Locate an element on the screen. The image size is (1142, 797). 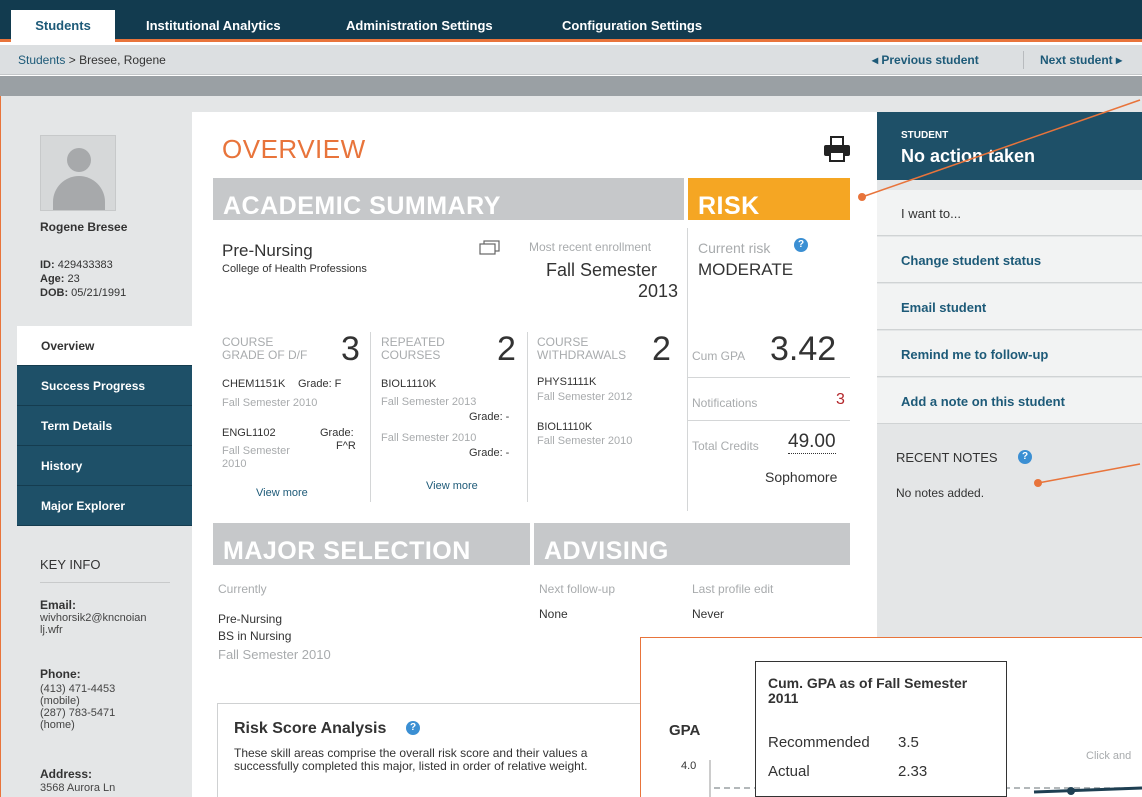
academic-summary-title: ACADEMIC SUMMARY is located at coordinates (362, 206).